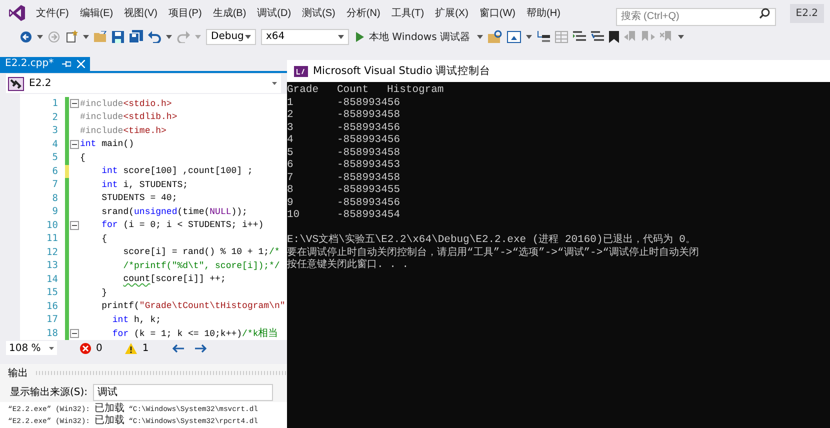  What do you see at coordinates (145, 348) in the screenshot?
I see `warning-count: 1` at bounding box center [145, 348].